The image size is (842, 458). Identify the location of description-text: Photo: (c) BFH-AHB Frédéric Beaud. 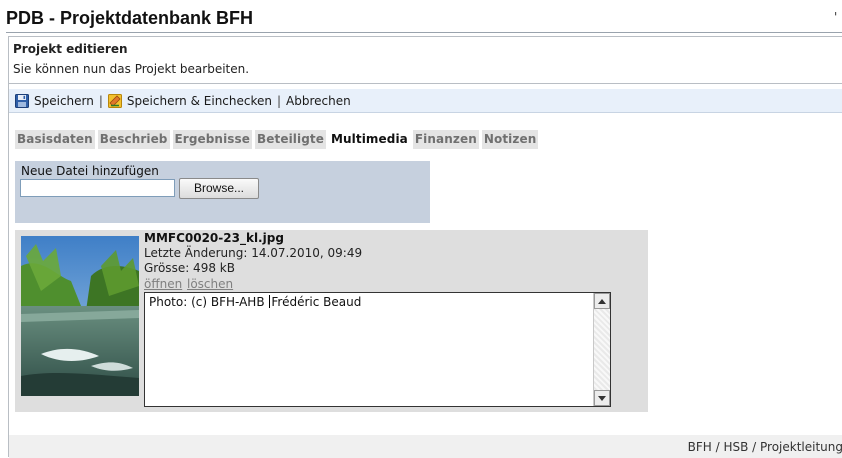
(255, 302).